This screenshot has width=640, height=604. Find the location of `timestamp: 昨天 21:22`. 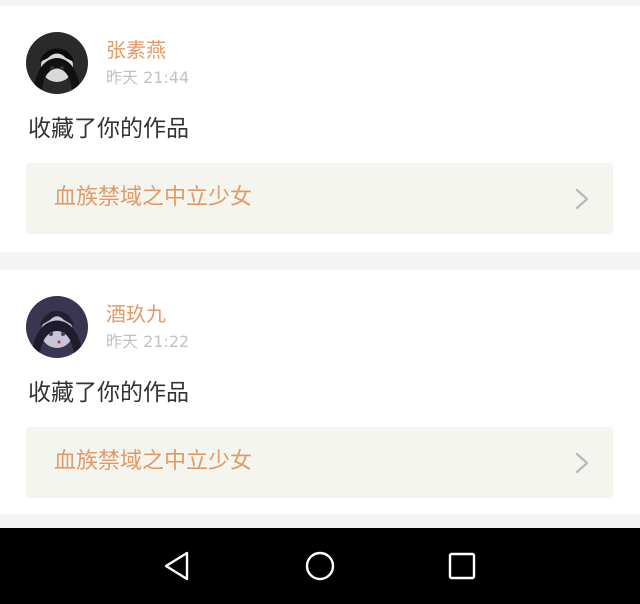

timestamp: 昨天 21:22 is located at coordinates (148, 341).